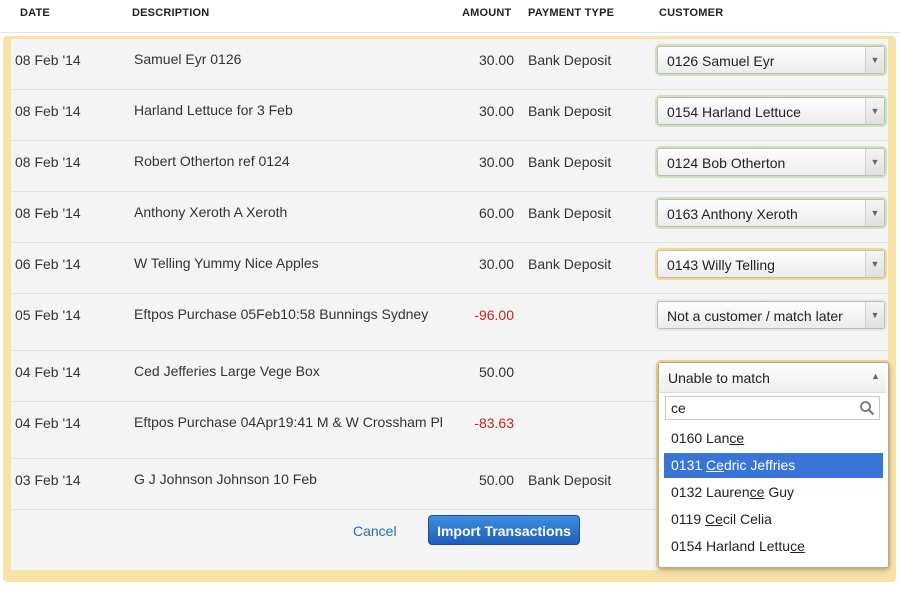 The width and height of the screenshot is (900, 590). Describe the element at coordinates (759, 465) in the screenshot. I see `option-text: dric Jeffries` at that location.